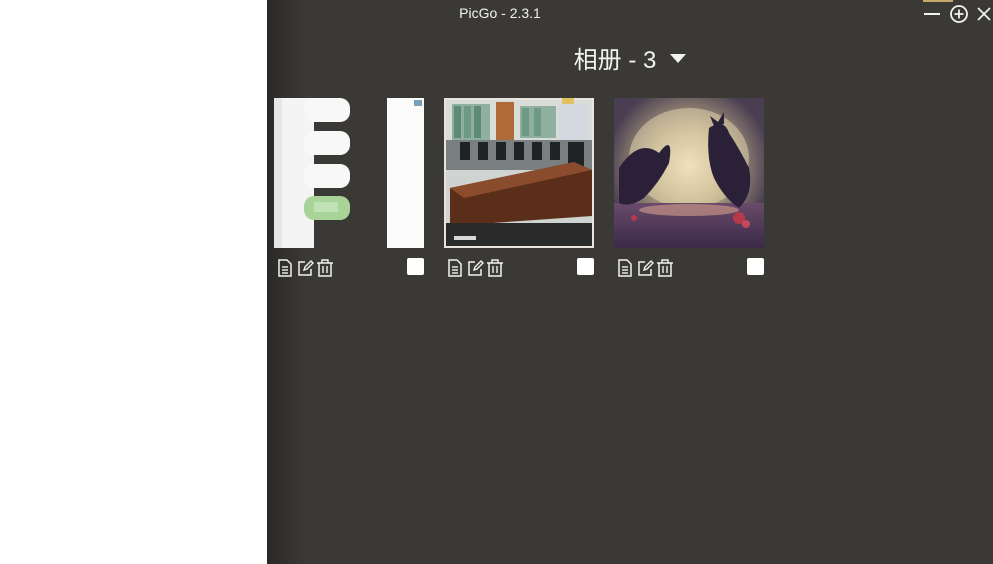  I want to click on maximize-icon, so click(959, 14).